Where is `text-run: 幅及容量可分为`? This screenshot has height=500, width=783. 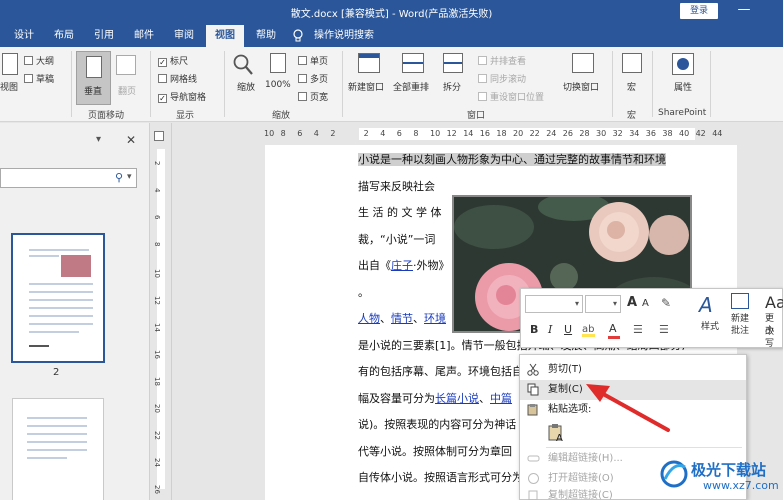
text-run: 幅及容量可分为 is located at coordinates (396, 398).